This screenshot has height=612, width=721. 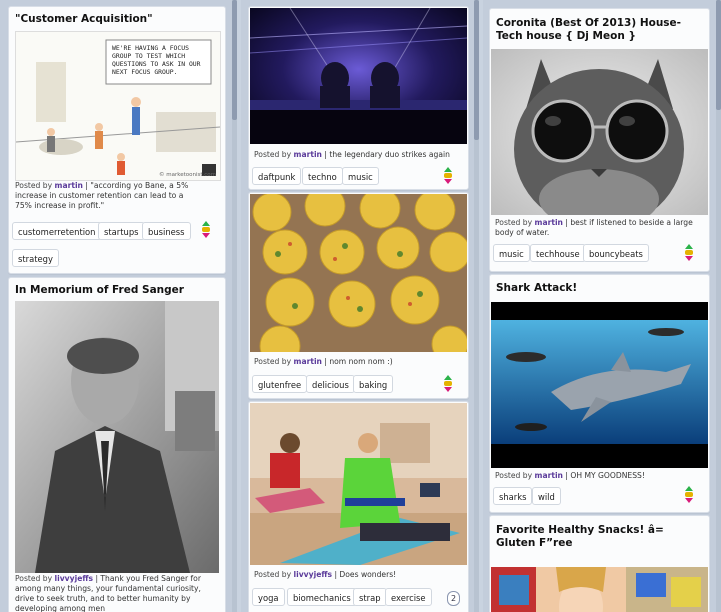 I want to click on cat-image, so click(x=599, y=132).